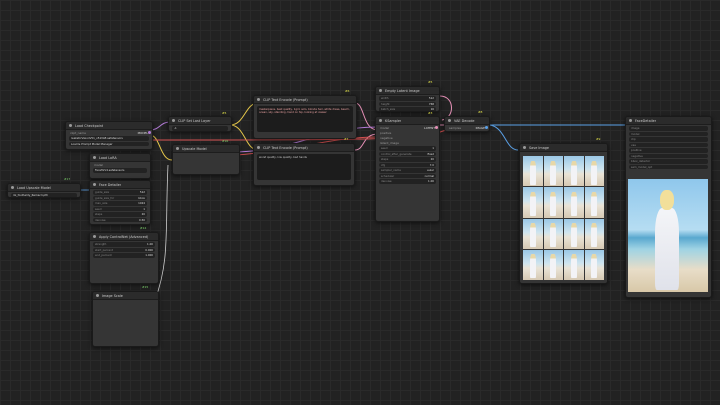 The width and height of the screenshot is (720, 405). Describe the element at coordinates (78, 132) in the screenshot. I see `ckpt-label: ckpt_name` at that location.